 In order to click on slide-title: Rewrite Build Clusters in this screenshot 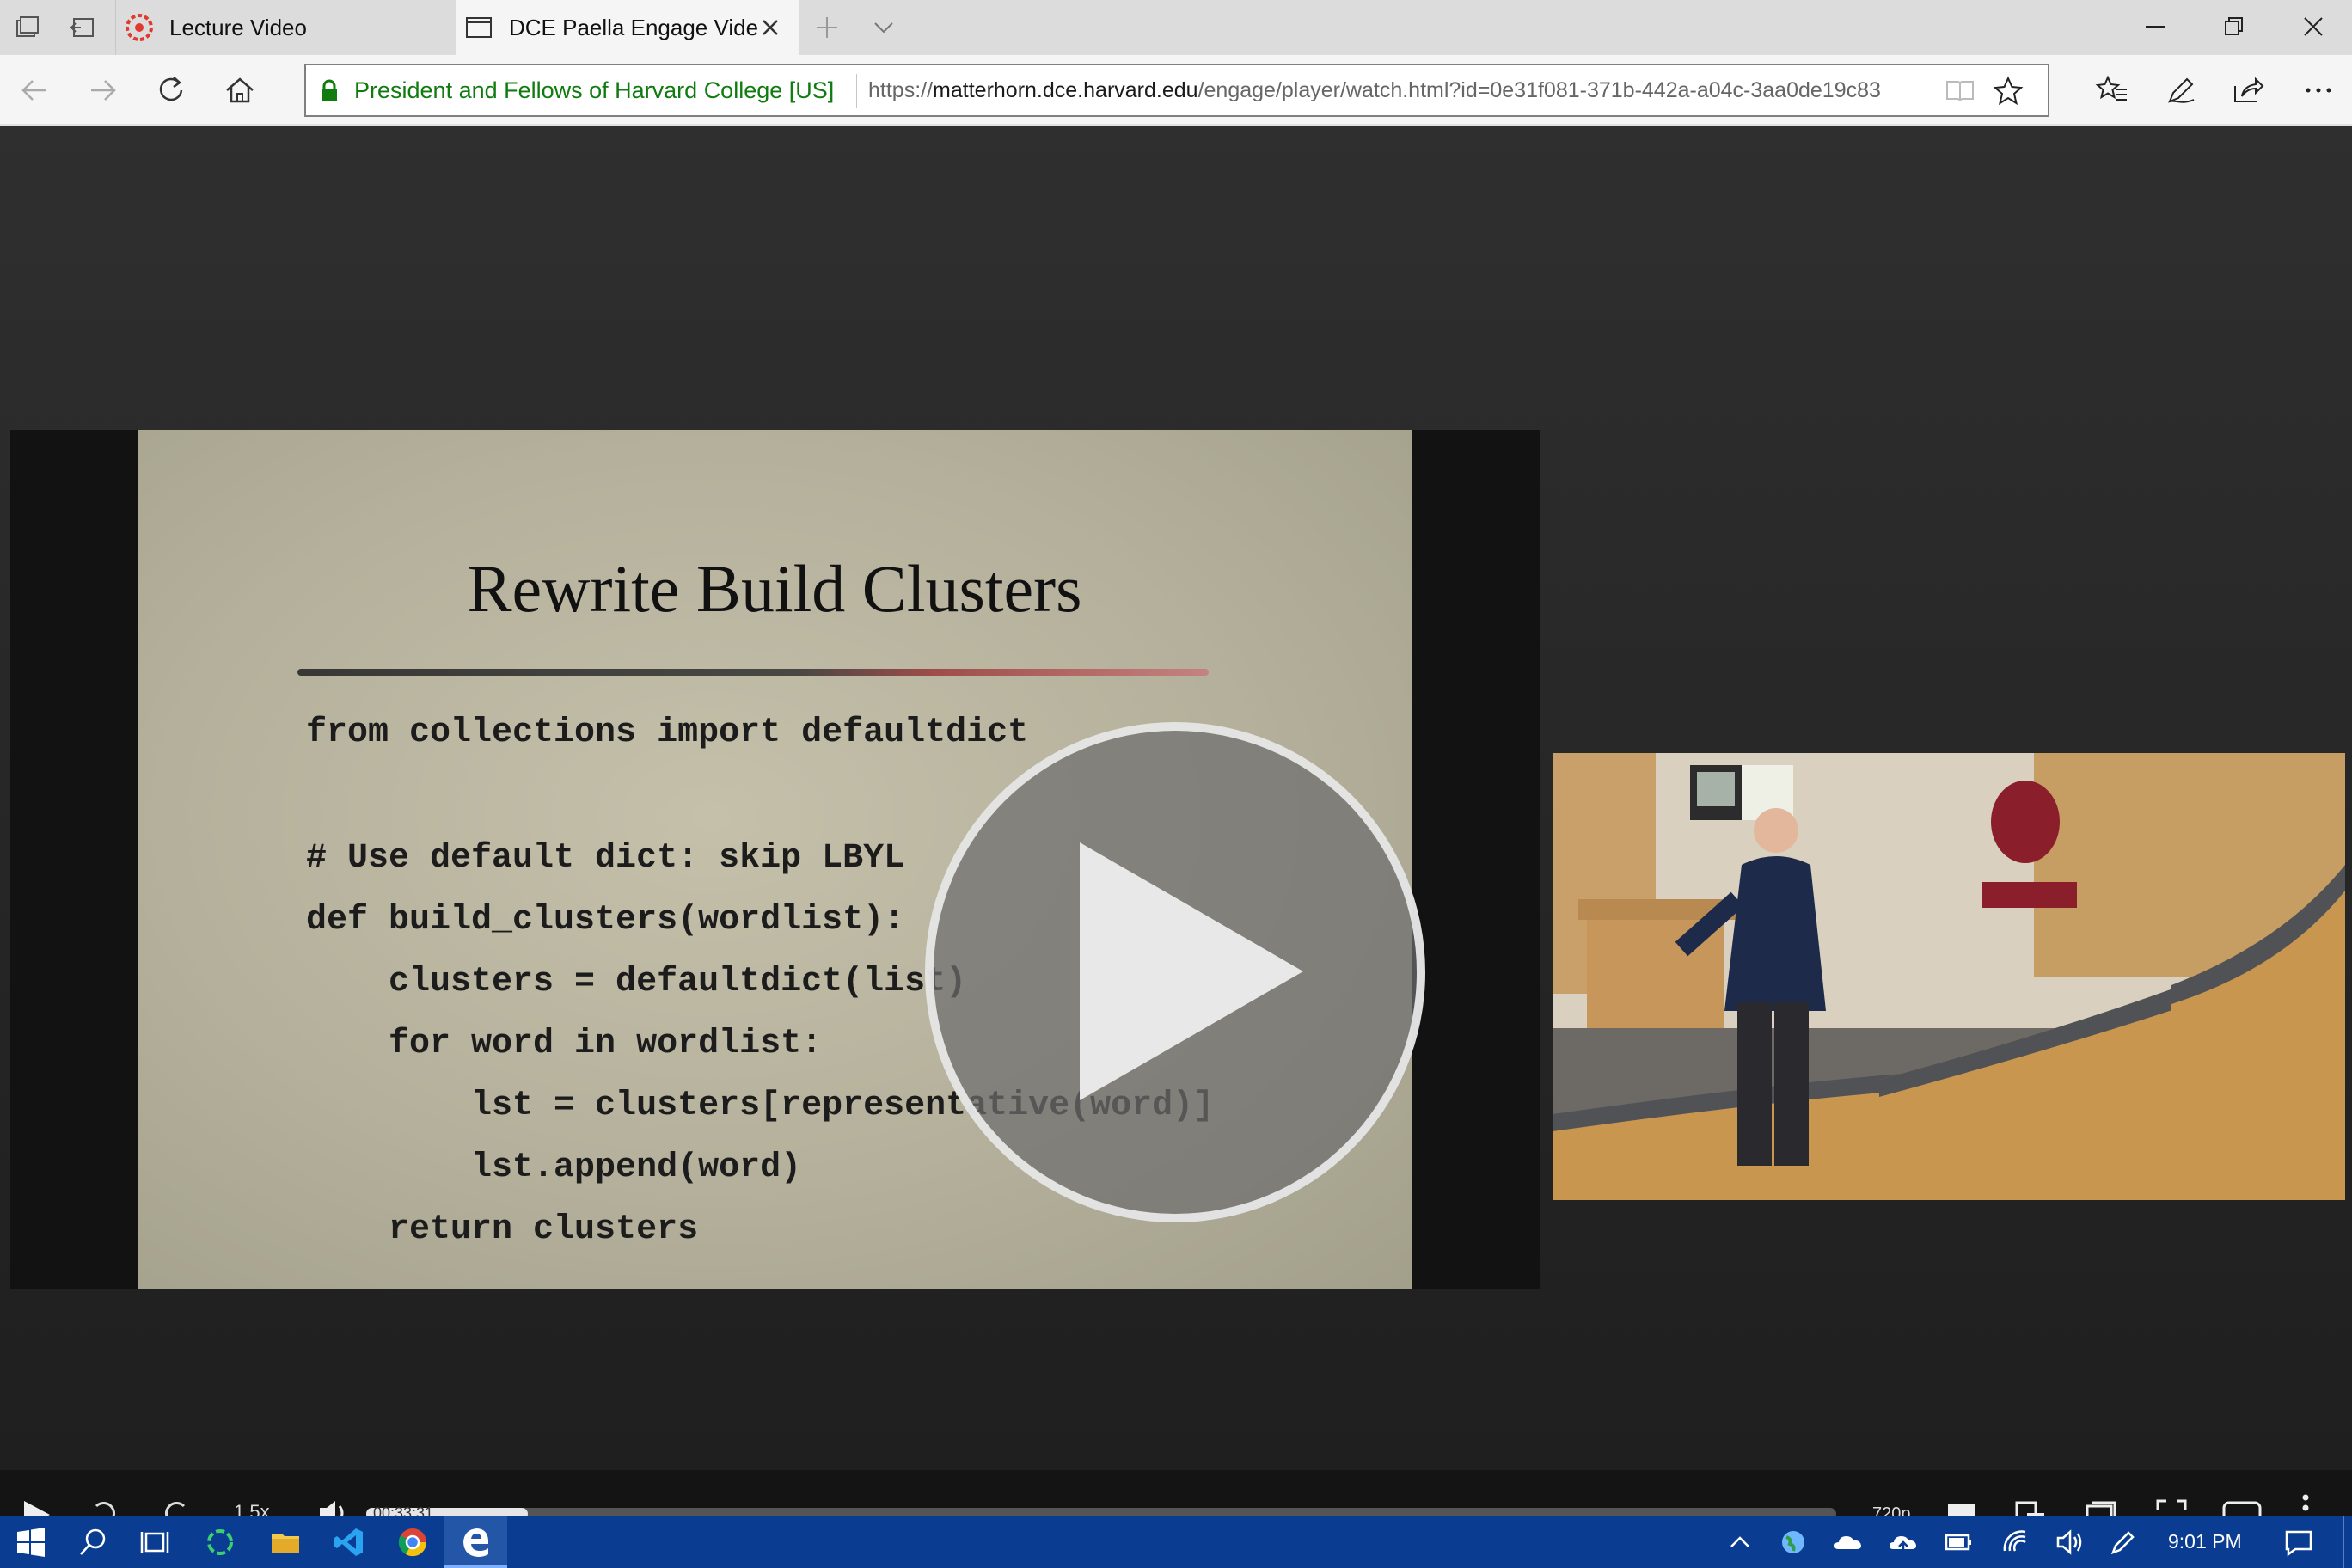, I will do `click(774, 588)`.